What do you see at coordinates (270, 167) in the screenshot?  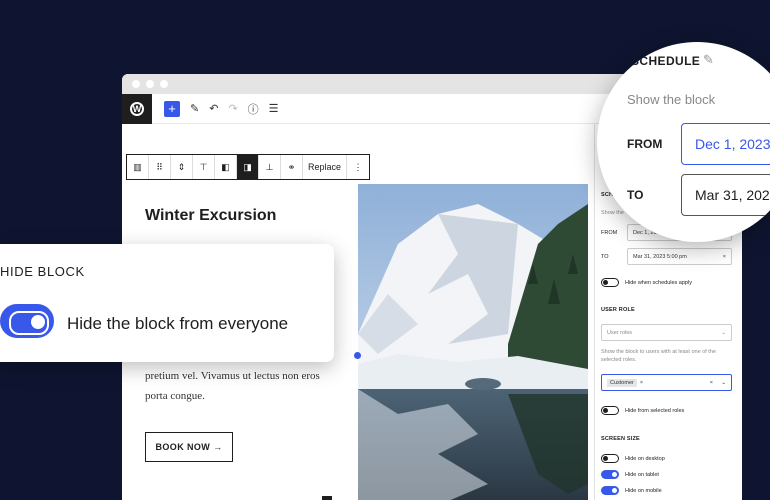 I see `vertical-align-icon: ⊥` at bounding box center [270, 167].